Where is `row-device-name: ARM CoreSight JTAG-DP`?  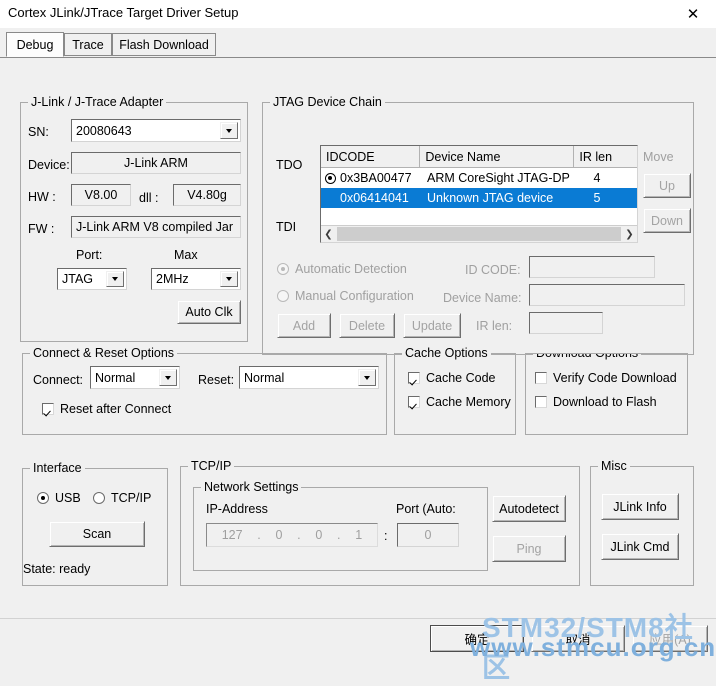
row-device-name: ARM CoreSight JTAG-DP is located at coordinates (498, 178).